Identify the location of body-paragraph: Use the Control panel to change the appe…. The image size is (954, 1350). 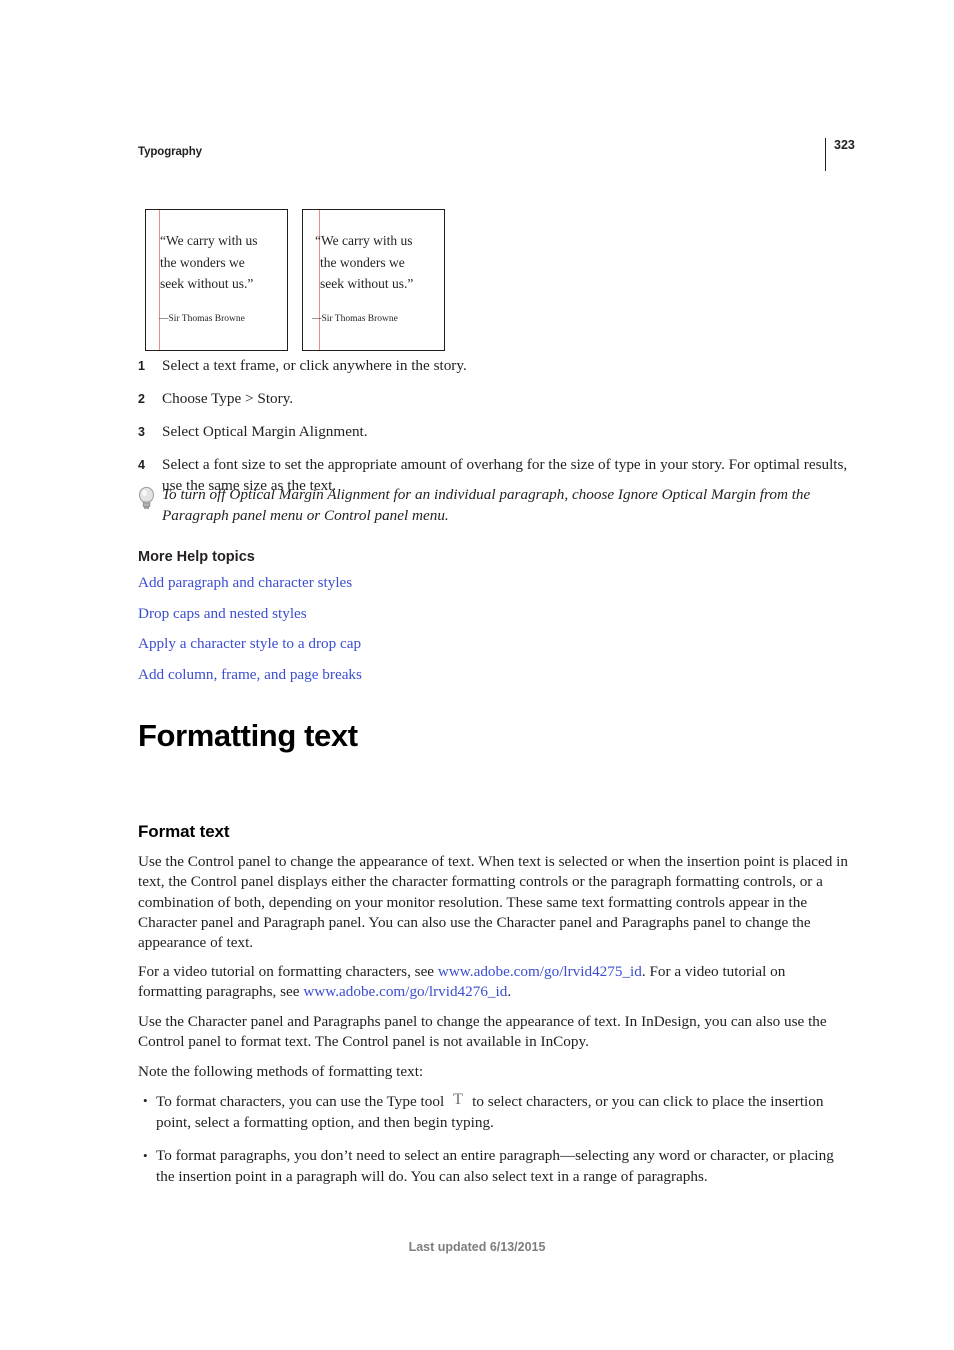
(493, 902).